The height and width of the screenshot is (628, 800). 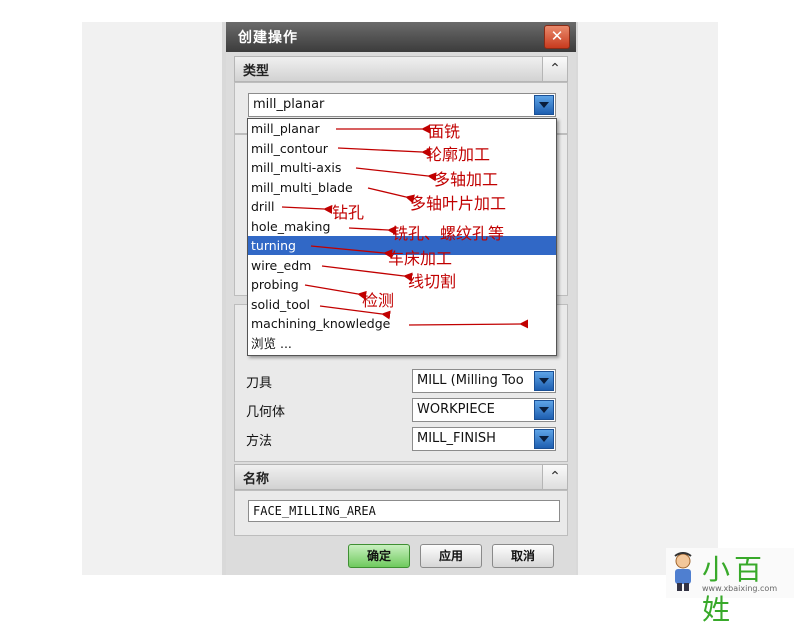 What do you see at coordinates (458, 203) in the screenshot?
I see `annotation-multi-blade: 多轴叶片加工` at bounding box center [458, 203].